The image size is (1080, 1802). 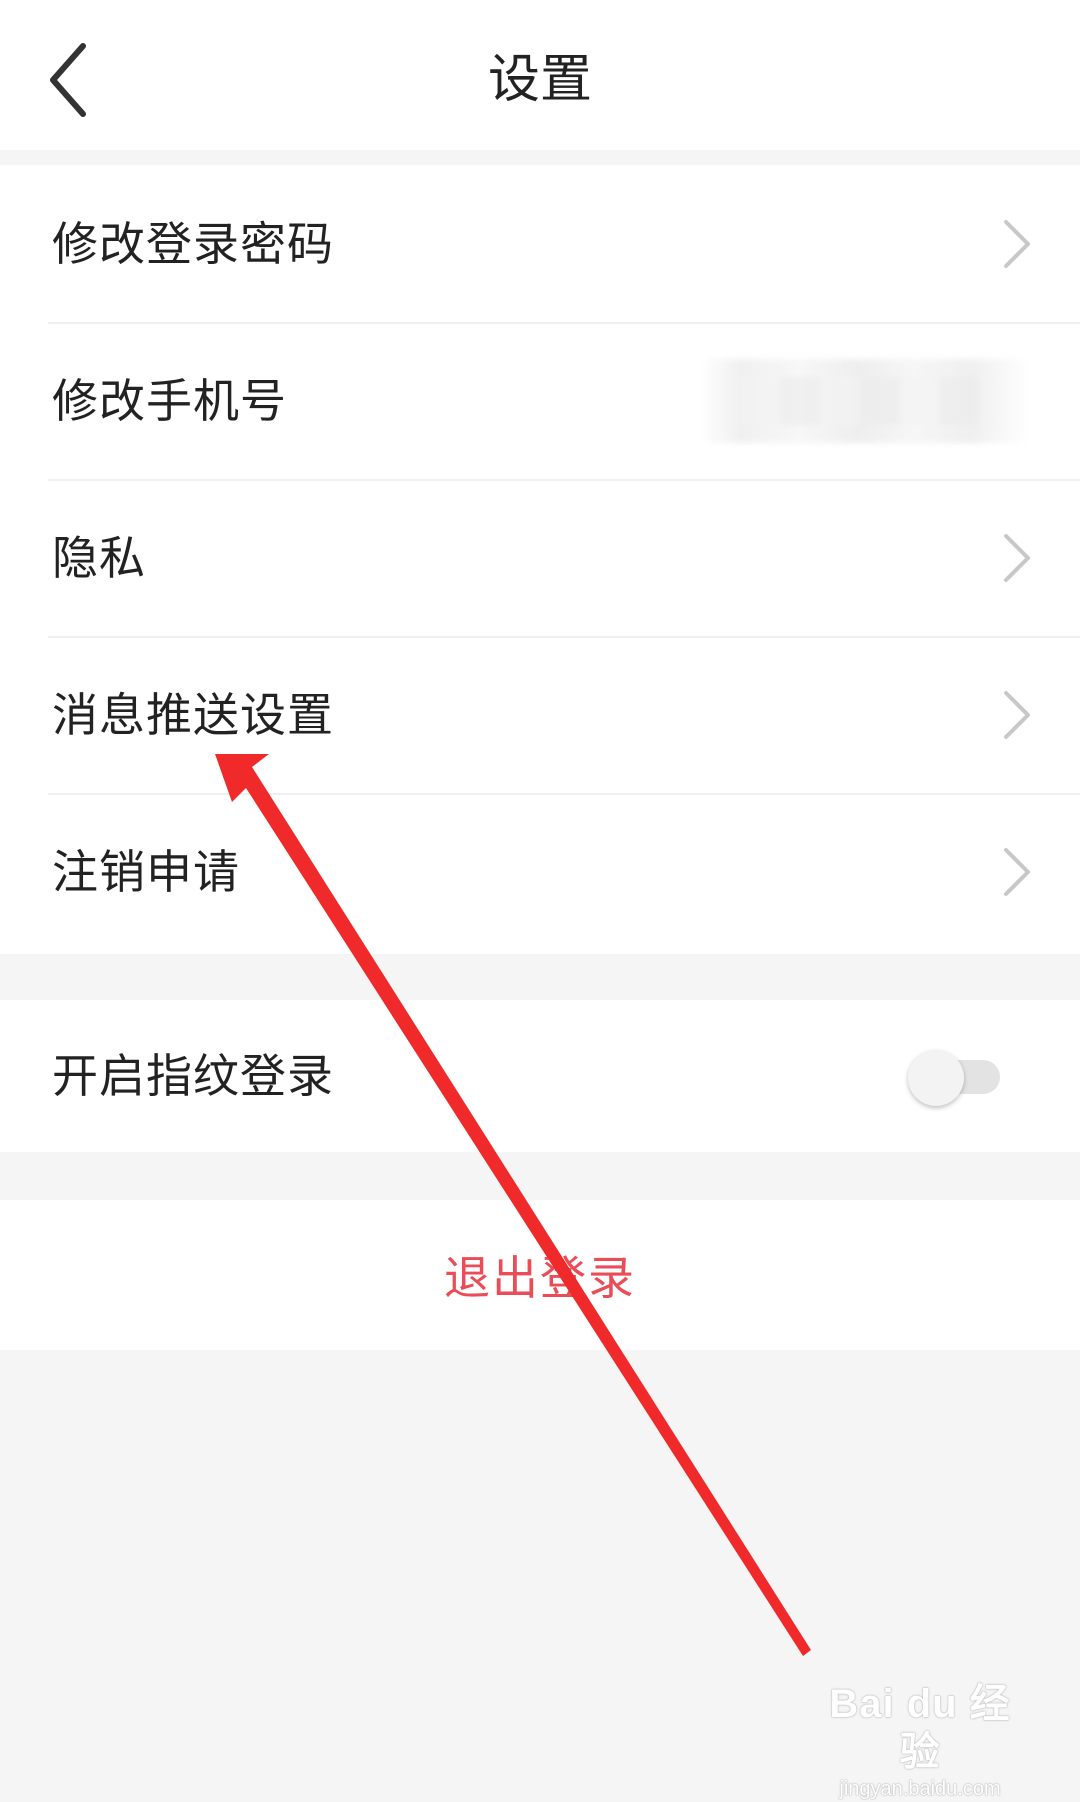 What do you see at coordinates (540, 871) in the screenshot?
I see `settings-item-account-cancellation: 注销申请` at bounding box center [540, 871].